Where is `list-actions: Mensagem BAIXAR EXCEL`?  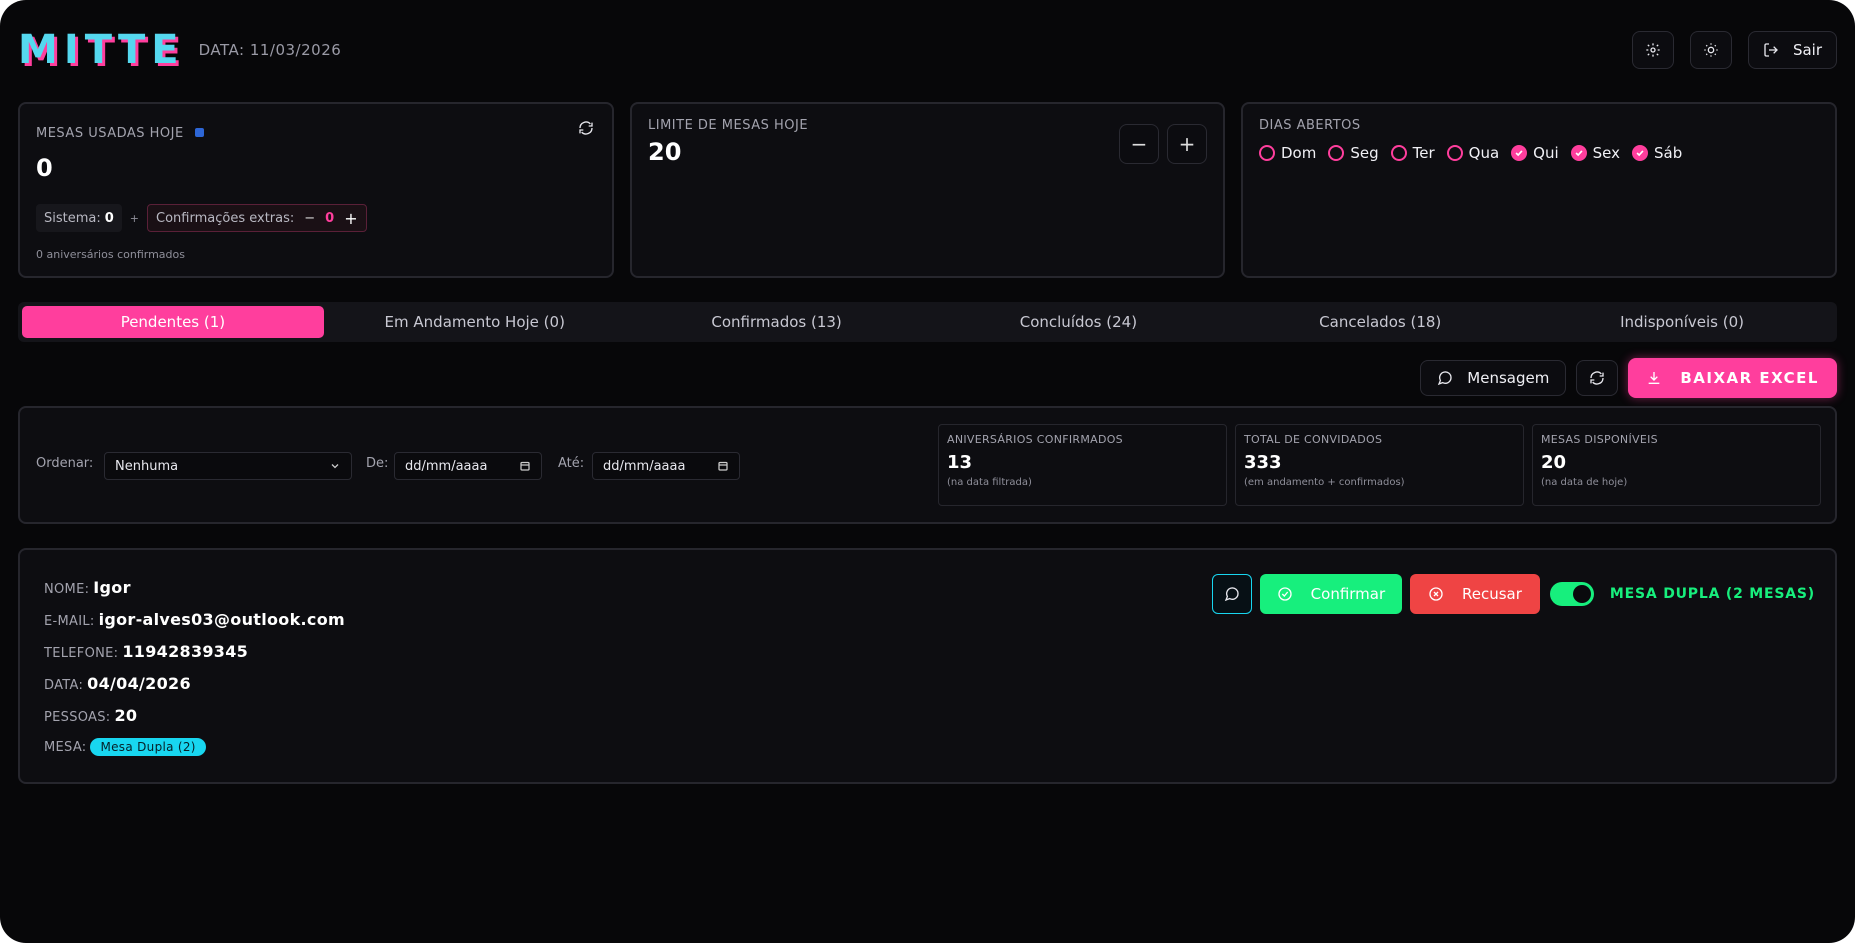
list-actions: Mensagem BAIXAR EXCEL is located at coordinates (1628, 378).